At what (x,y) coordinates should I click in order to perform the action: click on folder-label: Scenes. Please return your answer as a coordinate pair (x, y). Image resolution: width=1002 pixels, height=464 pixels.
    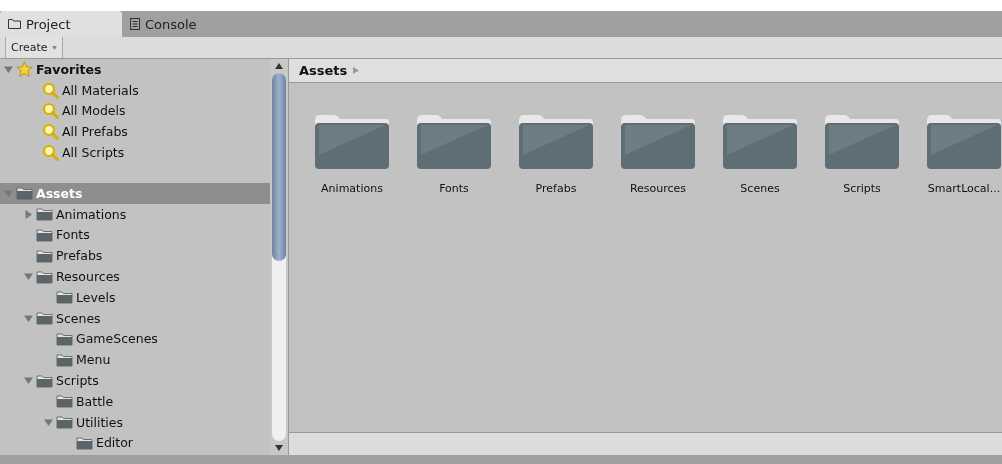
    Looking at the image, I should click on (760, 188).